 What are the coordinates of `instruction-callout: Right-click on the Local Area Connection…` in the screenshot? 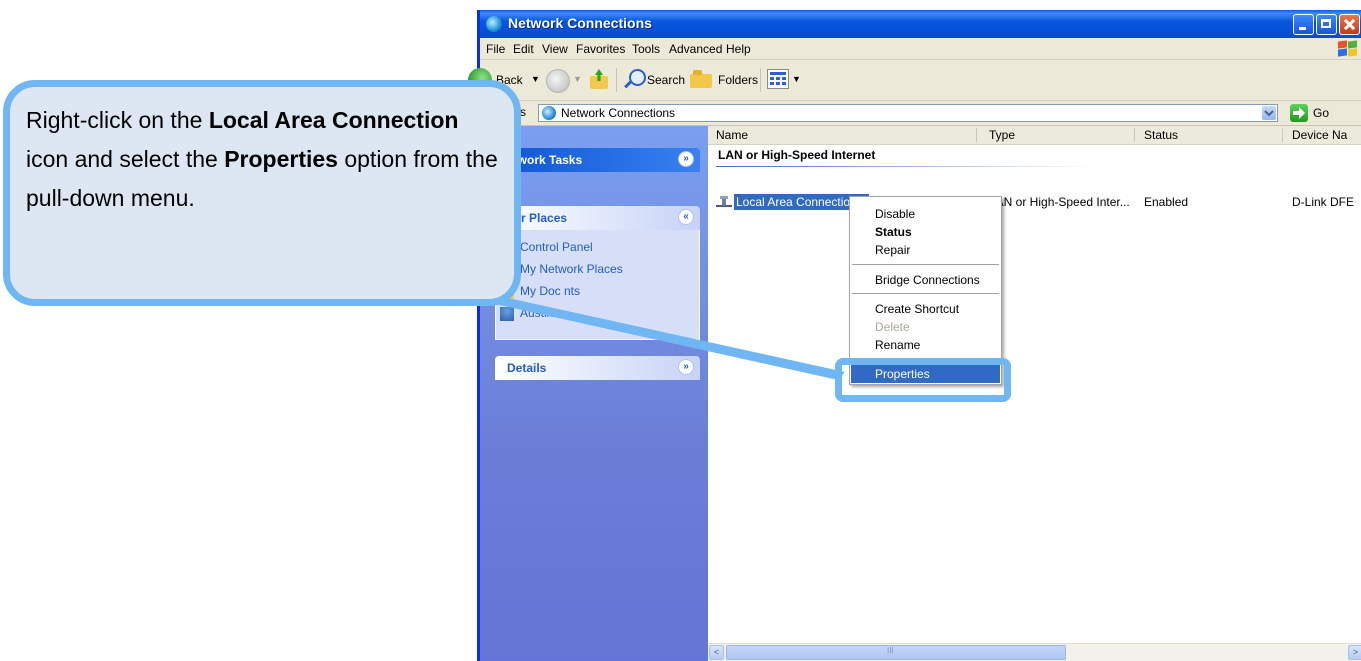 It's located at (262, 193).